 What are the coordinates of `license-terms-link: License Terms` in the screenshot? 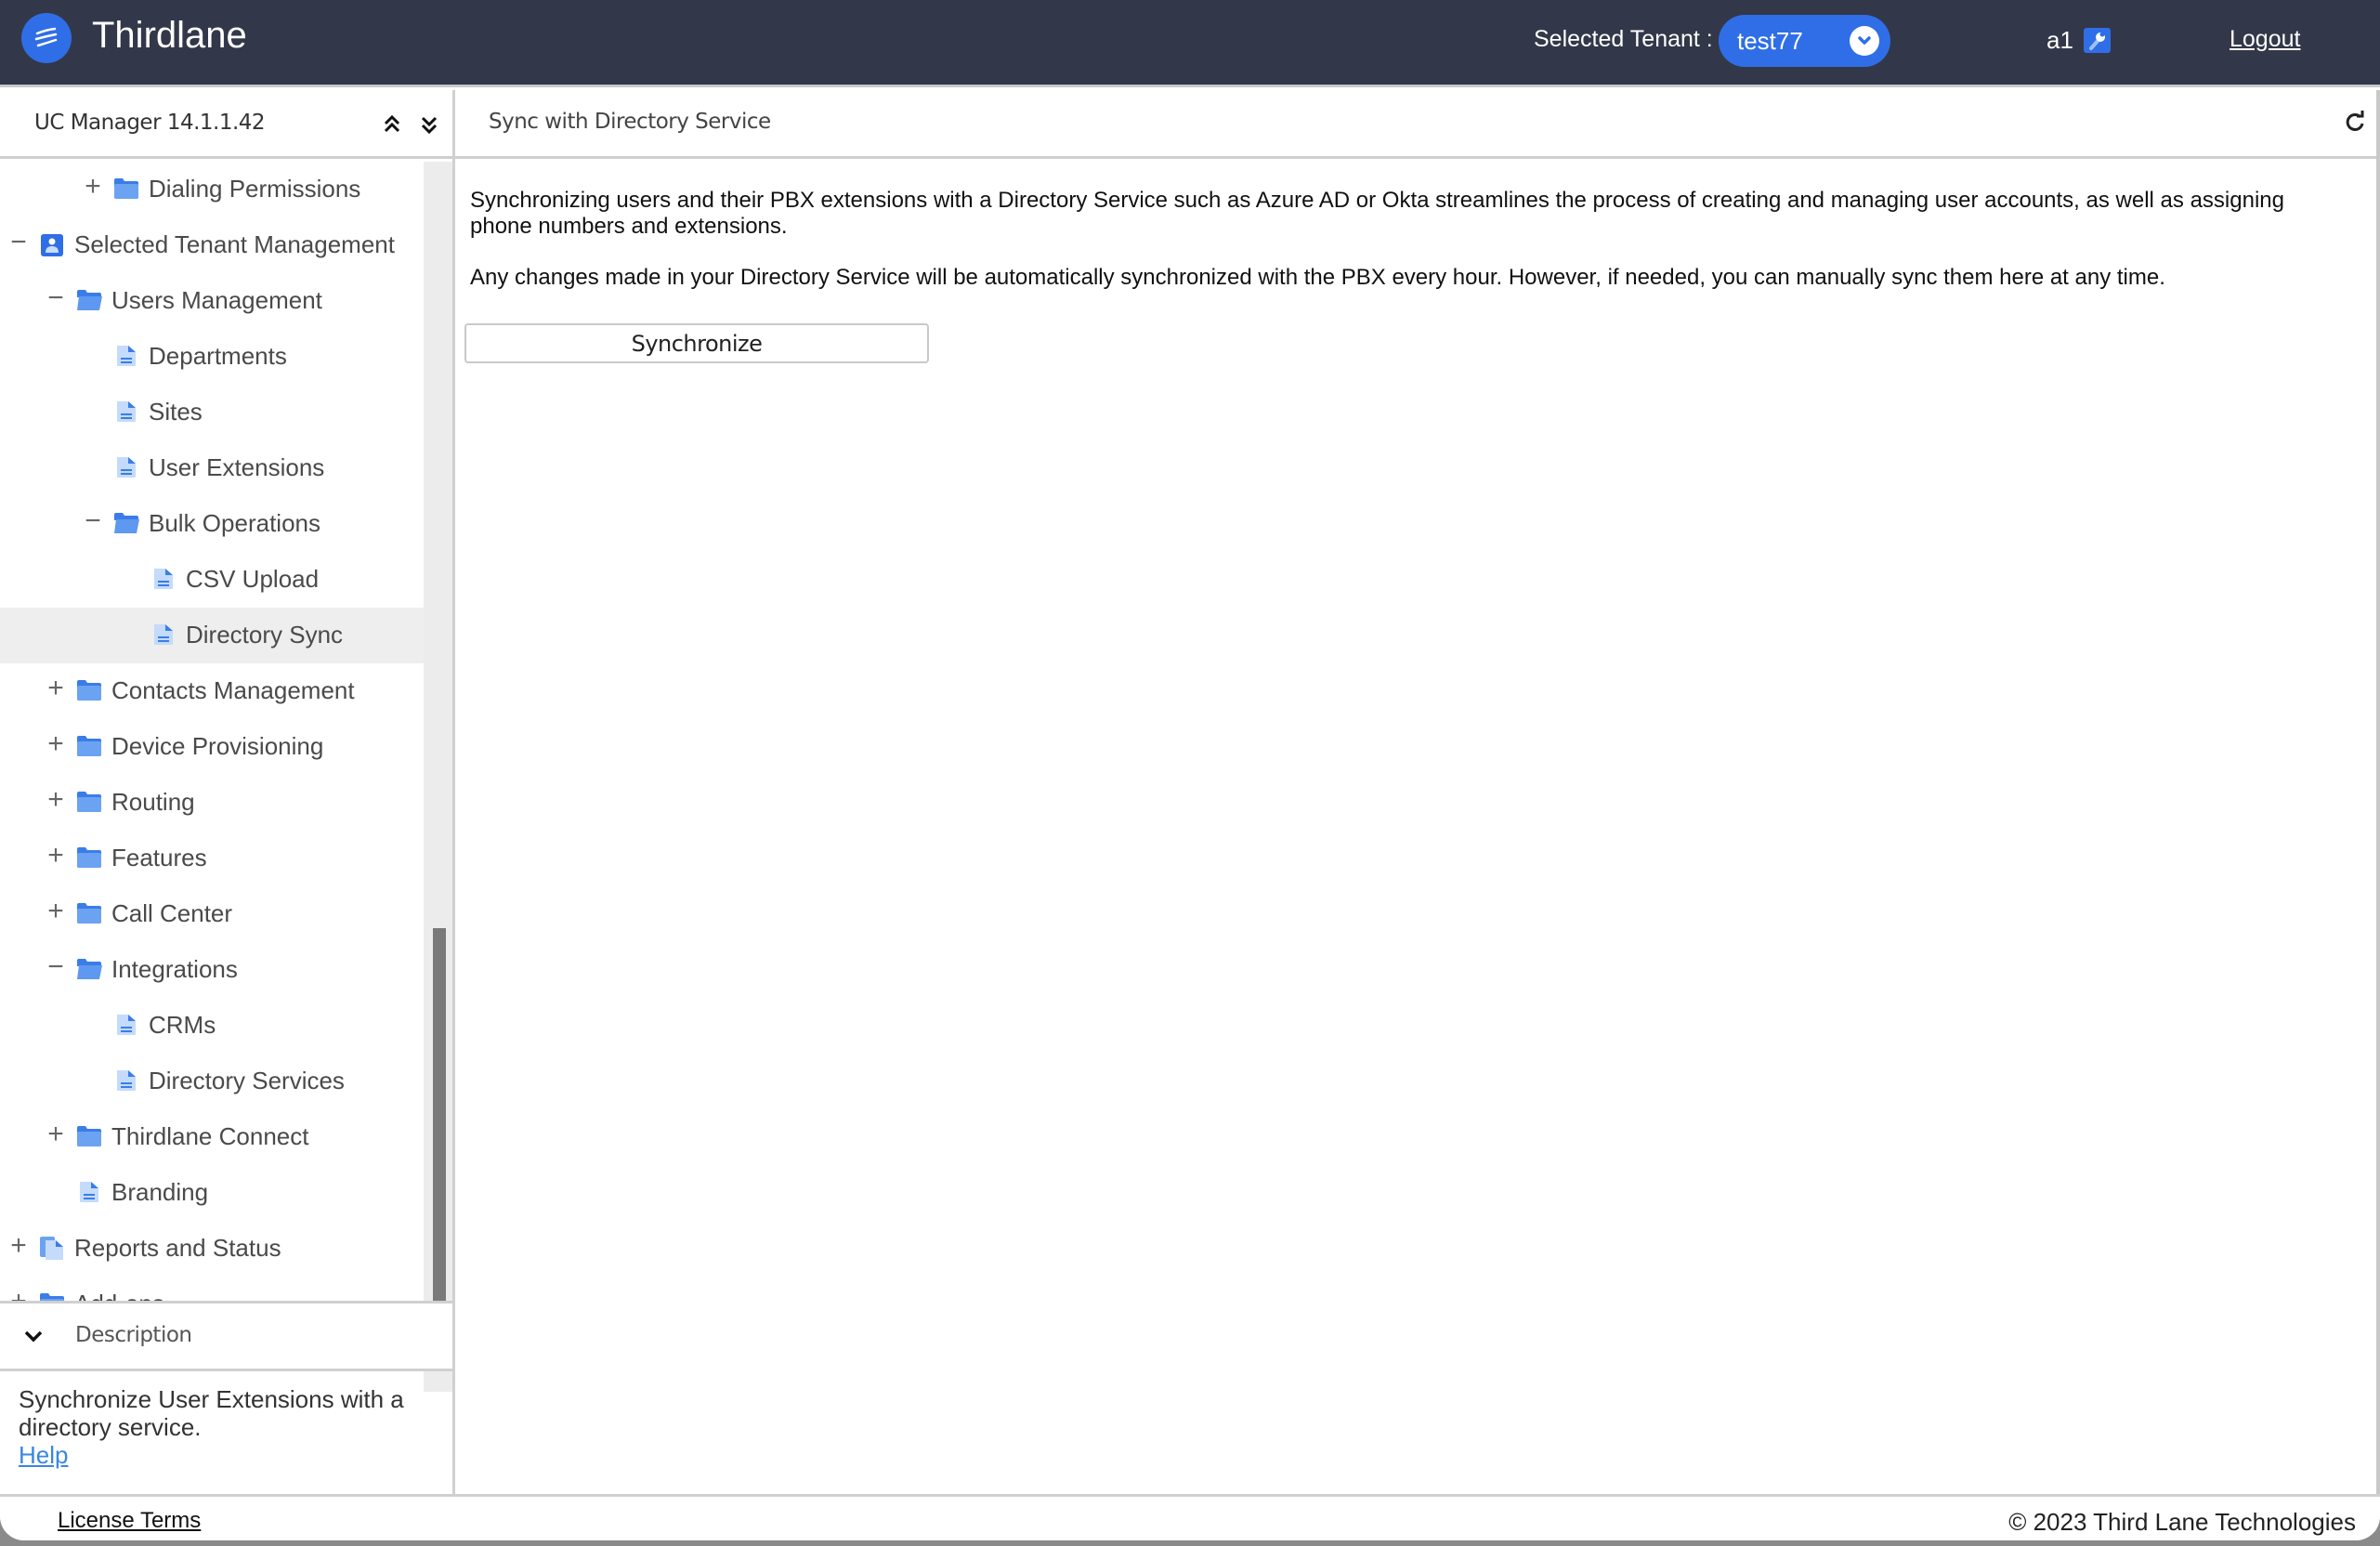 It's located at (129, 1521).